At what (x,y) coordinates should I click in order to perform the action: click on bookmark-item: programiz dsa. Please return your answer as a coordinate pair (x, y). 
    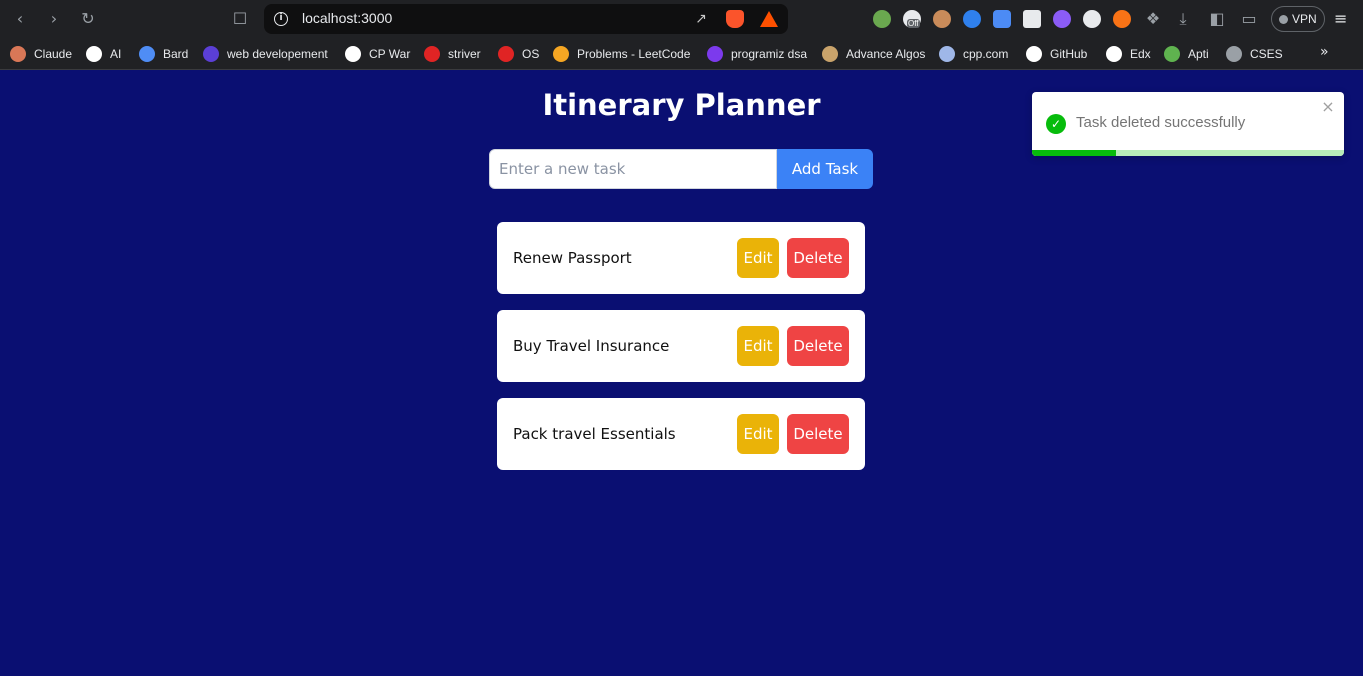
    Looking at the image, I should click on (757, 54).